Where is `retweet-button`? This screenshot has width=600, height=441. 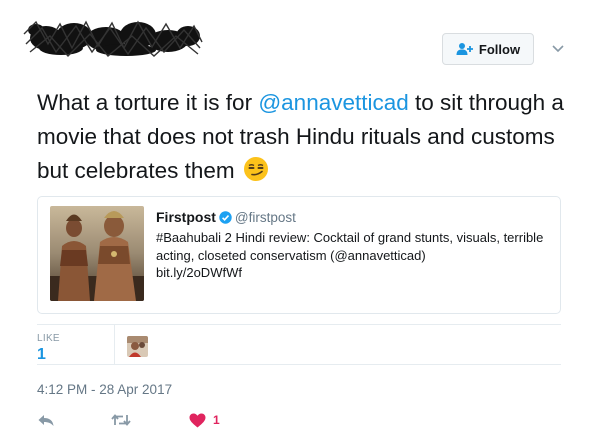 retweet-button is located at coordinates (121, 420).